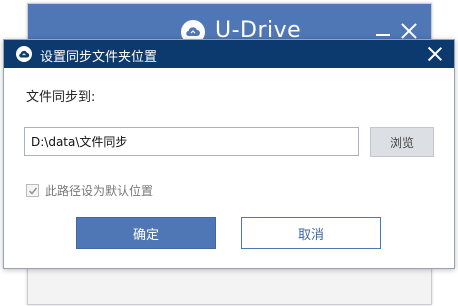 Image resolution: width=458 pixels, height=306 pixels. Describe the element at coordinates (99, 57) in the screenshot. I see `dialog-title: 设置同步文件夹位置` at that location.